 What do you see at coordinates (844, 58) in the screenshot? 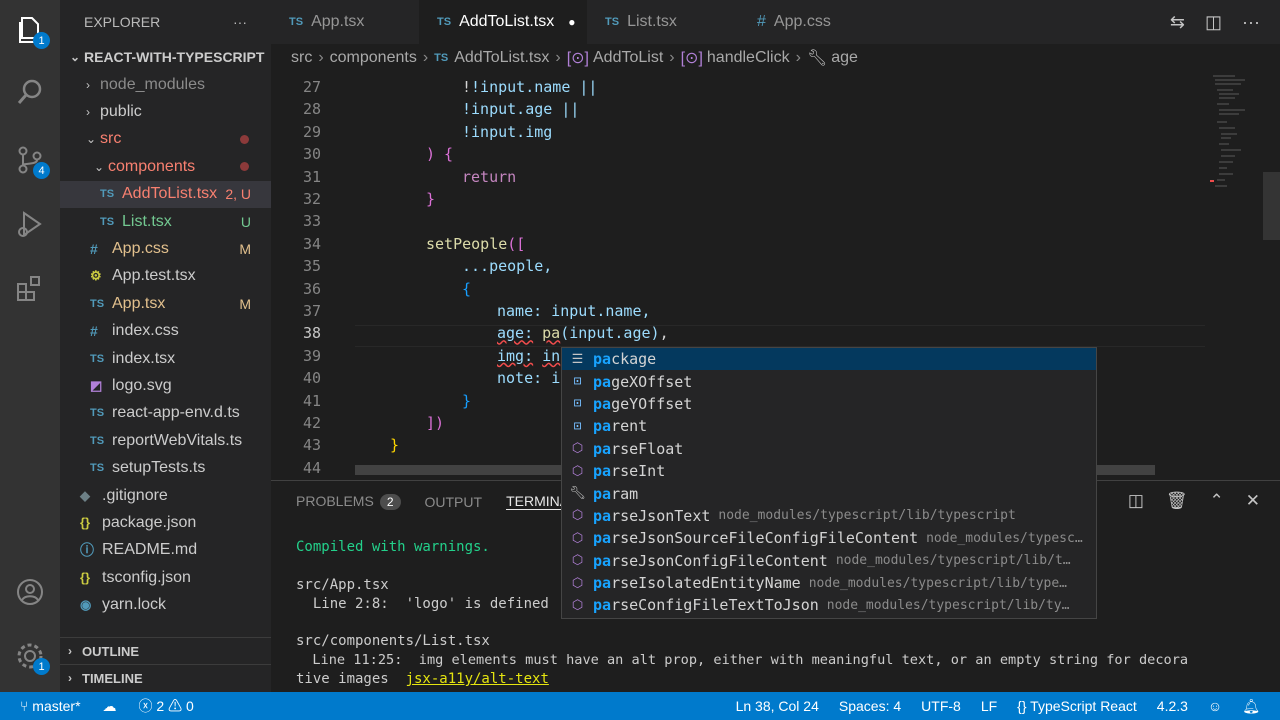
I see `breadcrumb-property: age` at bounding box center [844, 58].